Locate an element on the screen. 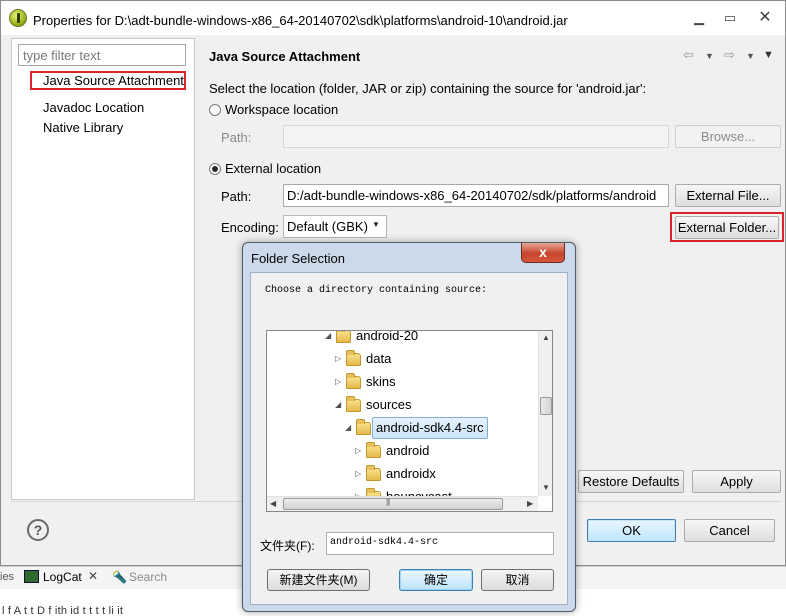 Image resolution: width=786 pixels, height=616 pixels. folder-tree: ◢ android-20 ▷ data ▷ skins ◢ sources ◢ is located at coordinates (409, 421).